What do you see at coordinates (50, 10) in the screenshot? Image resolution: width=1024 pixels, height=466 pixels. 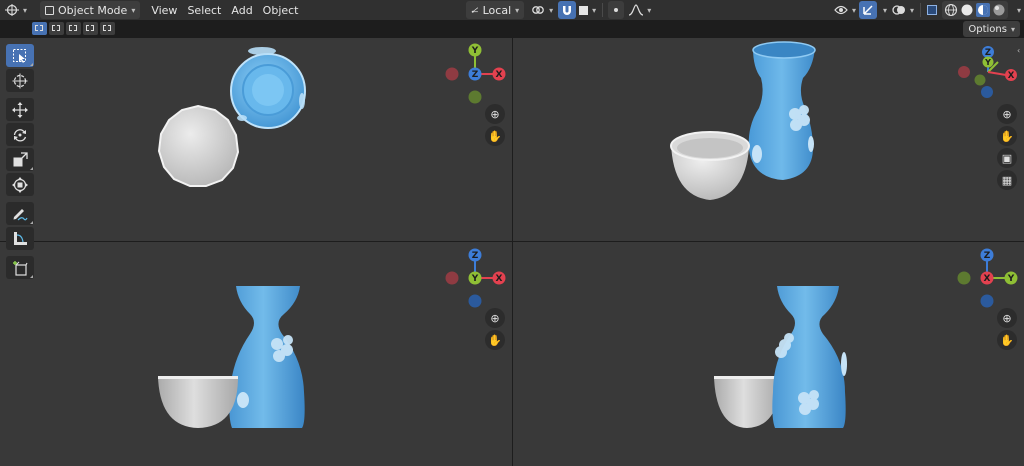 I see `object-mode-icon` at bounding box center [50, 10].